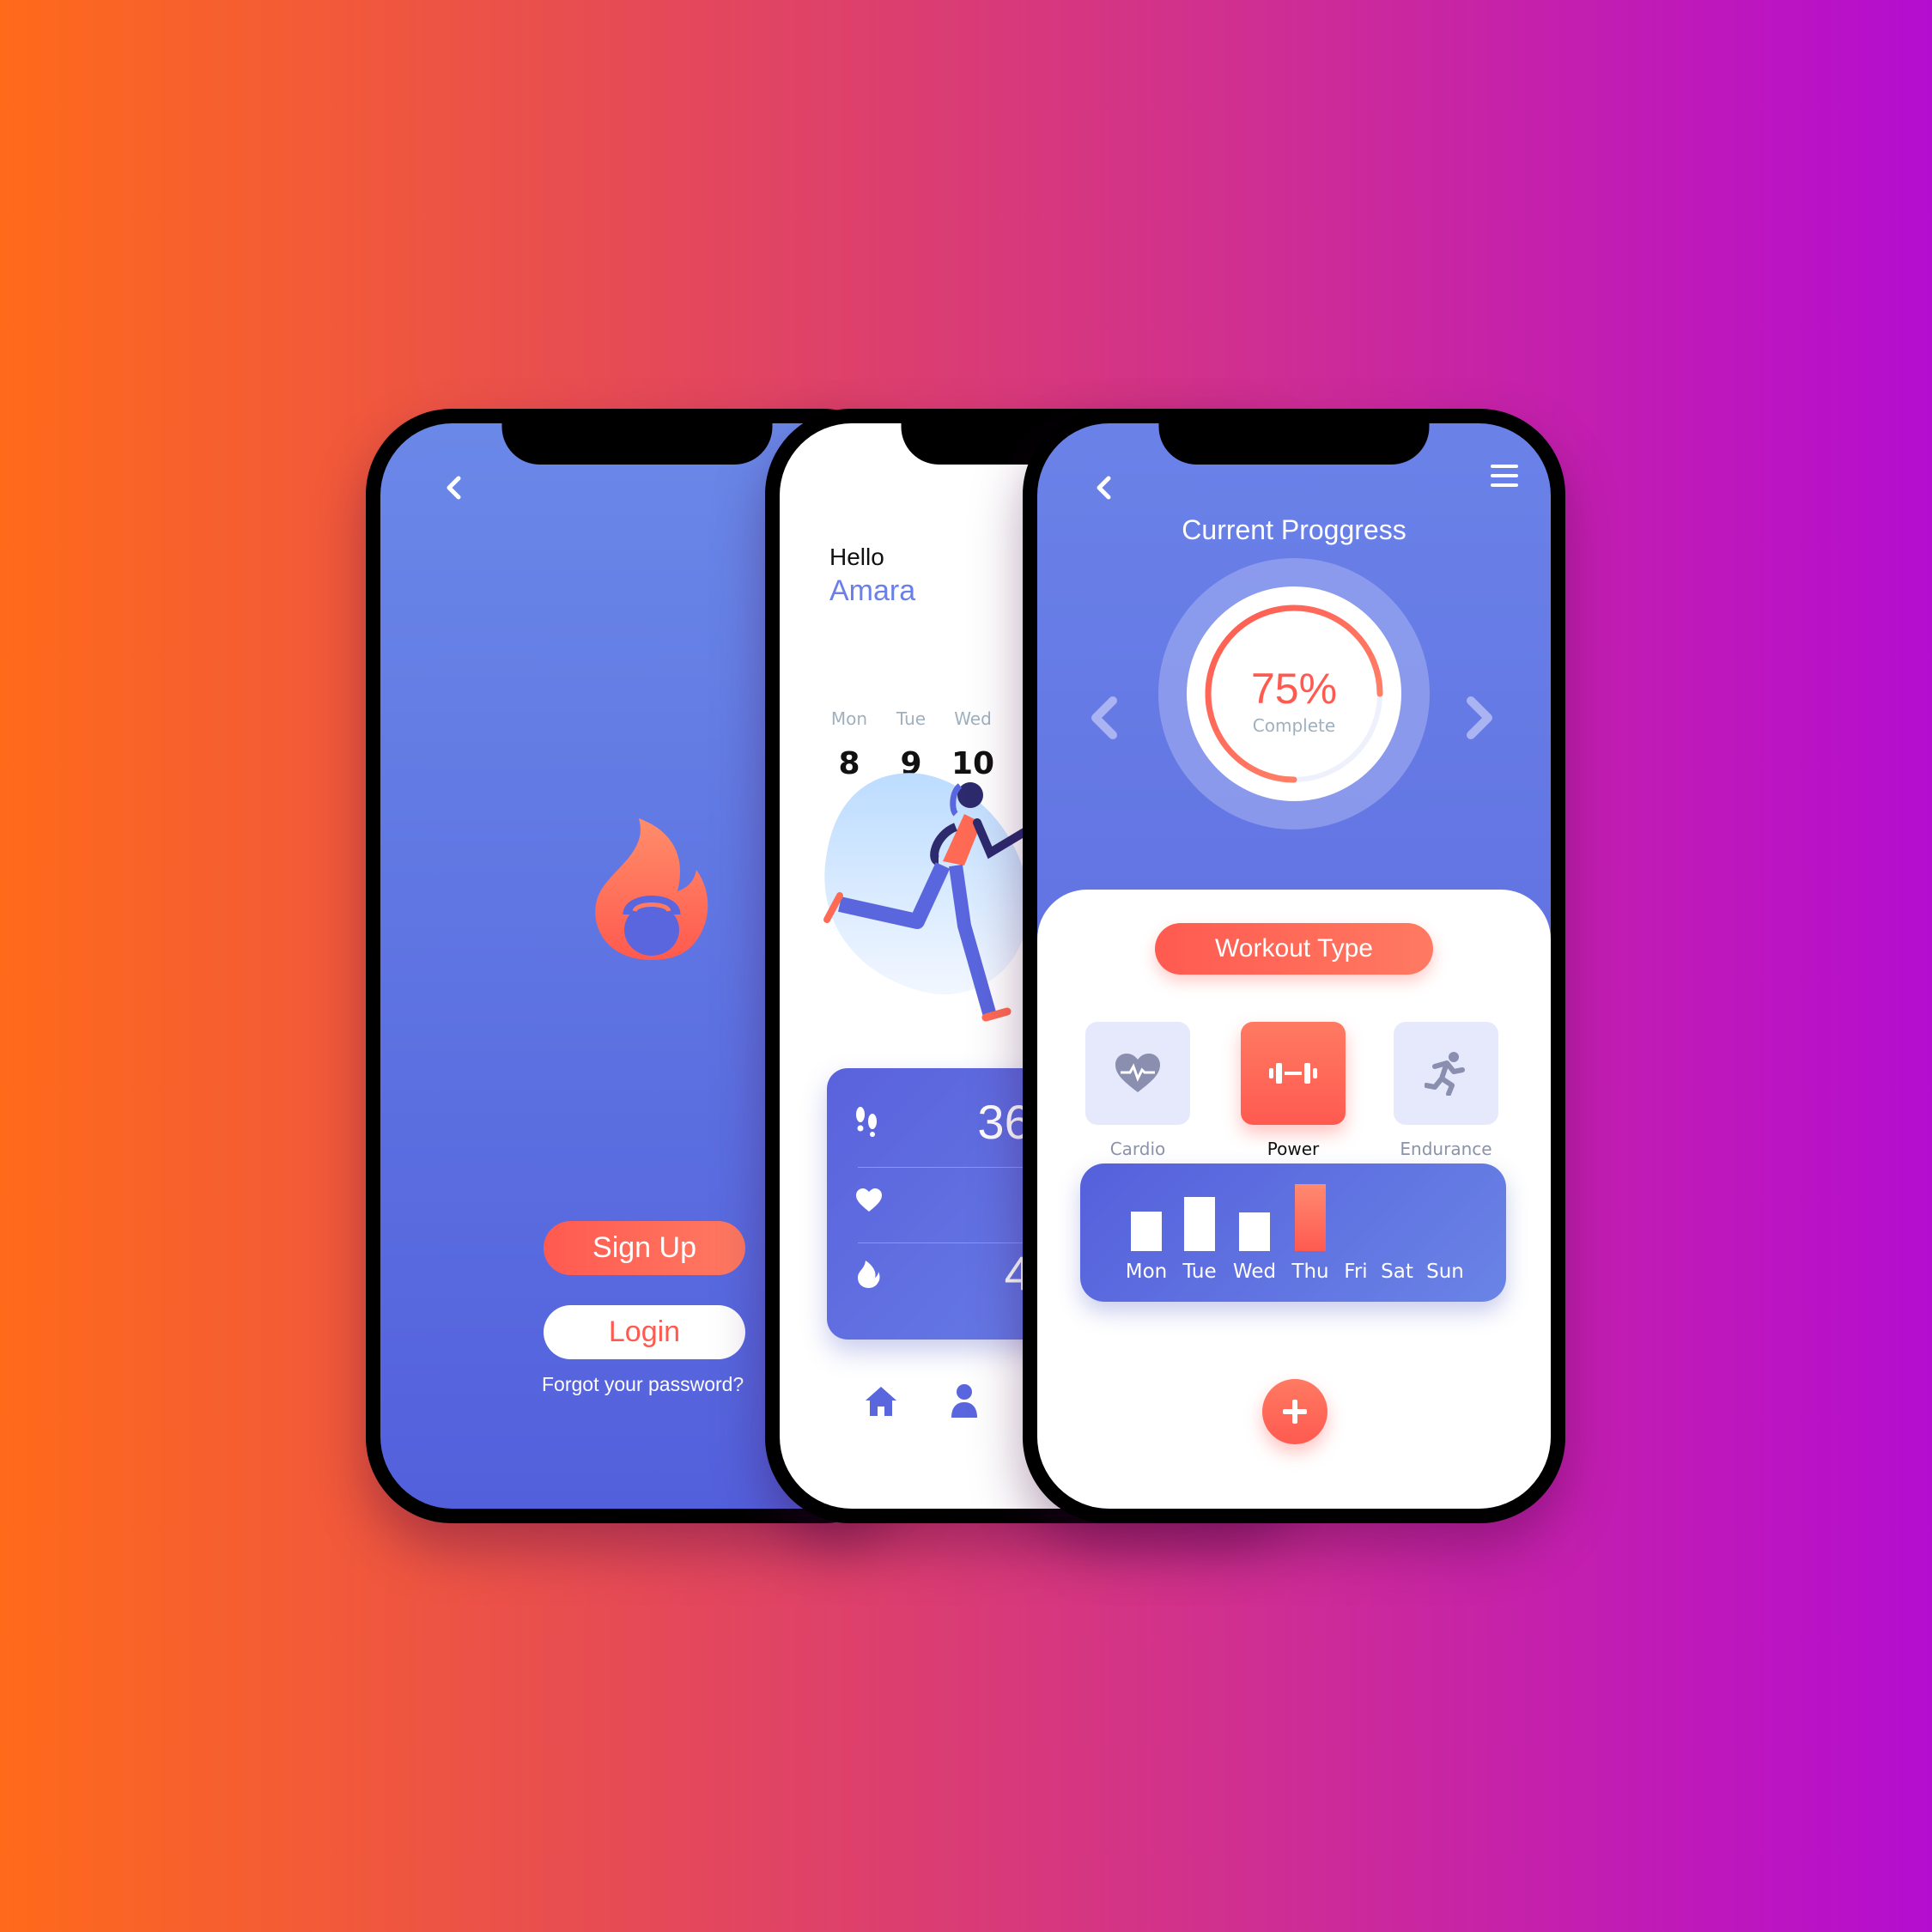  What do you see at coordinates (1397, 1272) in the screenshot?
I see `bar-label-sat: Sat` at bounding box center [1397, 1272].